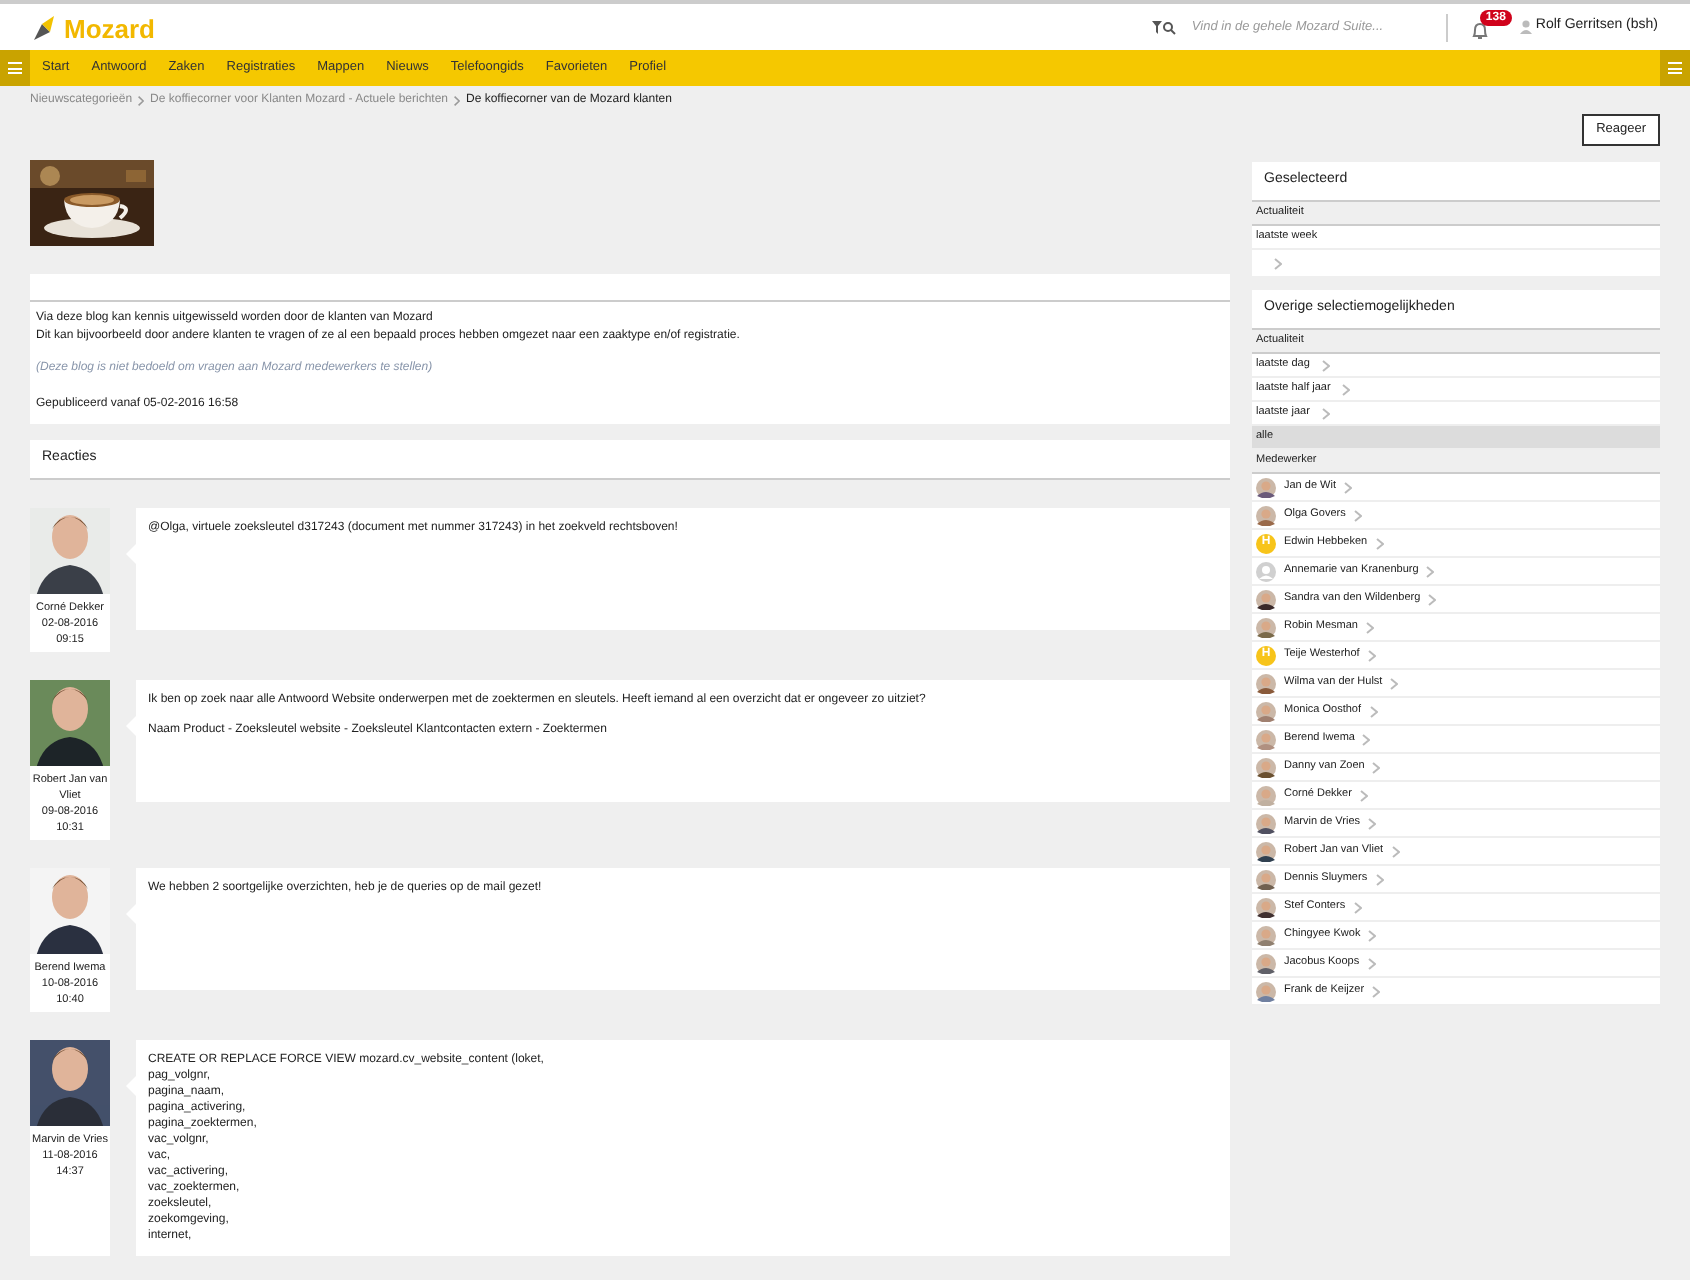 The width and height of the screenshot is (1690, 1280). What do you see at coordinates (1163, 27) in the screenshot?
I see `filter-search-icon` at bounding box center [1163, 27].